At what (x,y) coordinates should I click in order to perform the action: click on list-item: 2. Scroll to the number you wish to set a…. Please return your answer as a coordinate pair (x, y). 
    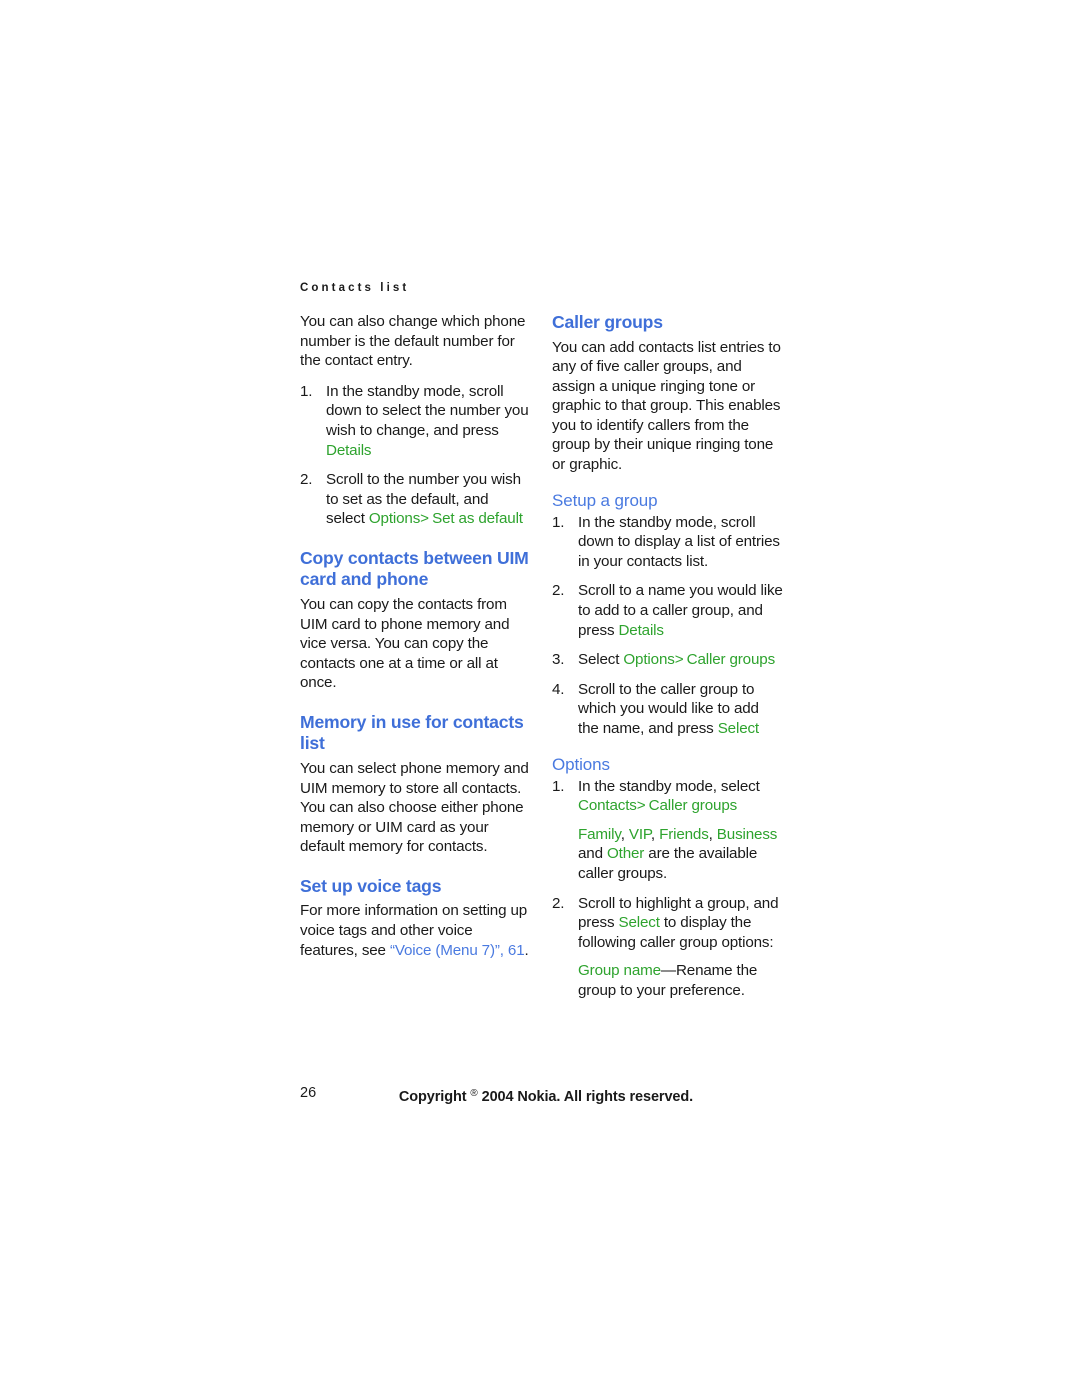
    Looking at the image, I should click on (415, 499).